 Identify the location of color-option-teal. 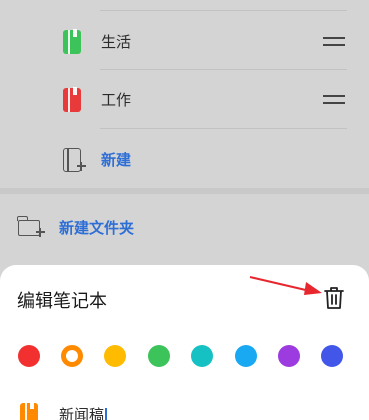
(202, 356).